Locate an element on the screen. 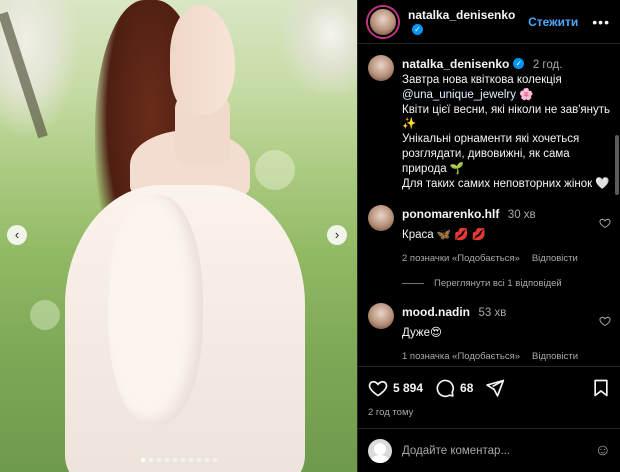 This screenshot has width=620, height=472. share-send-icon is located at coordinates (495, 388).